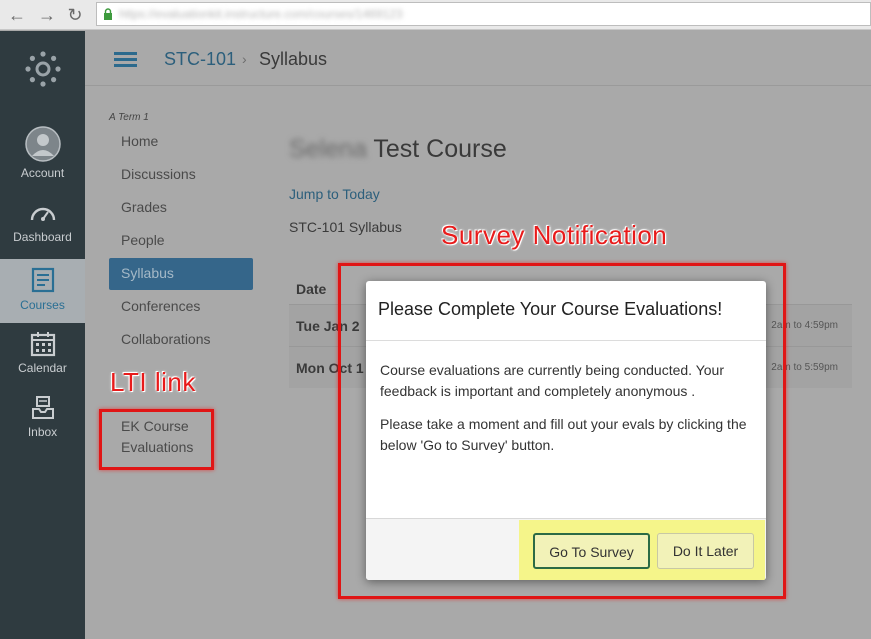 Image resolution: width=871 pixels, height=639 pixels. Describe the element at coordinates (157, 447) in the screenshot. I see `lti-link-line2: Evaluations` at that location.